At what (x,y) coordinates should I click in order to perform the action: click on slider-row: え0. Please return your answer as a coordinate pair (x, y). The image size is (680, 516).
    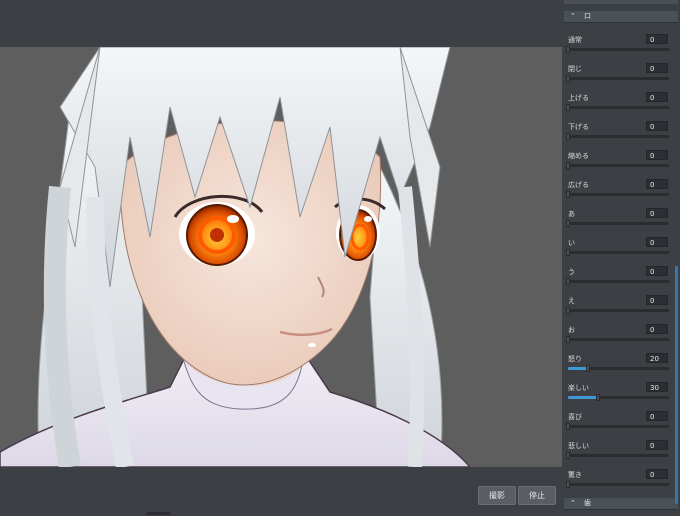
    Looking at the image, I should click on (621, 310).